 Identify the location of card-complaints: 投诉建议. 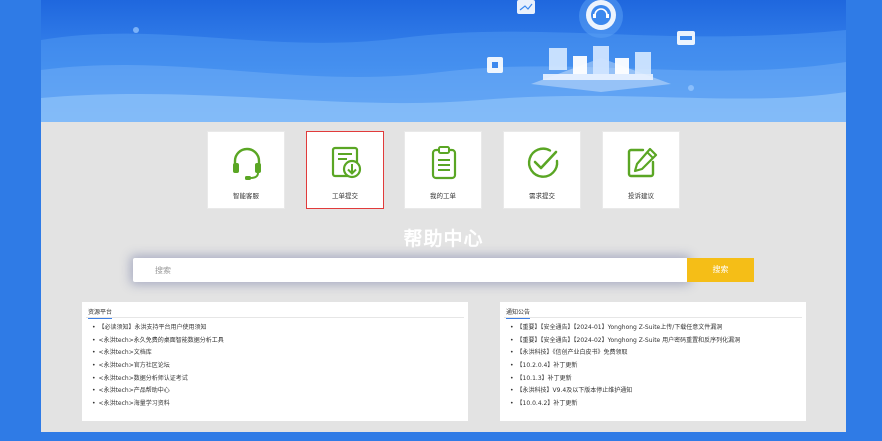
(641, 170).